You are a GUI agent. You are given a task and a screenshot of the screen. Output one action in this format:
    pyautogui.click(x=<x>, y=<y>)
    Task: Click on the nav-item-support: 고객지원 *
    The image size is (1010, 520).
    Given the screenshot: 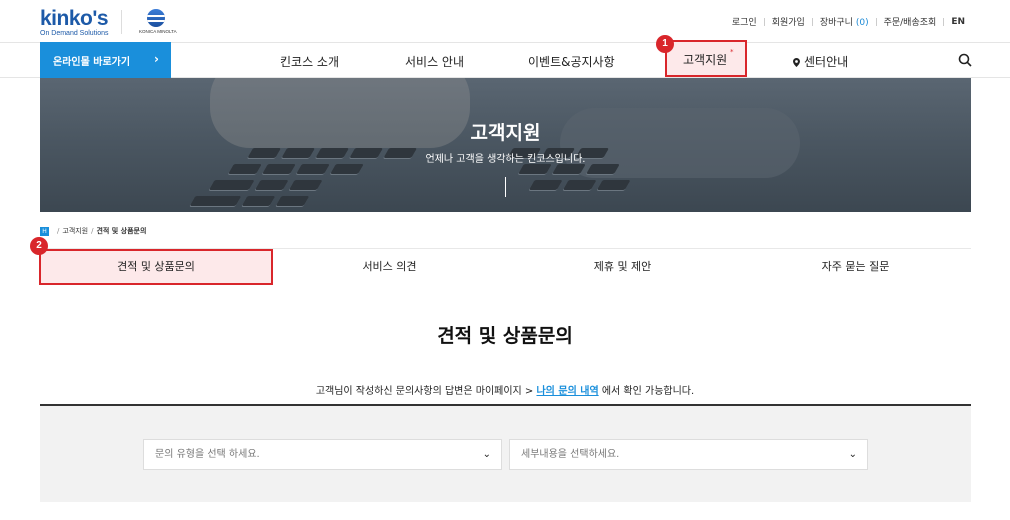 What is the action you would take?
    pyautogui.click(x=706, y=58)
    